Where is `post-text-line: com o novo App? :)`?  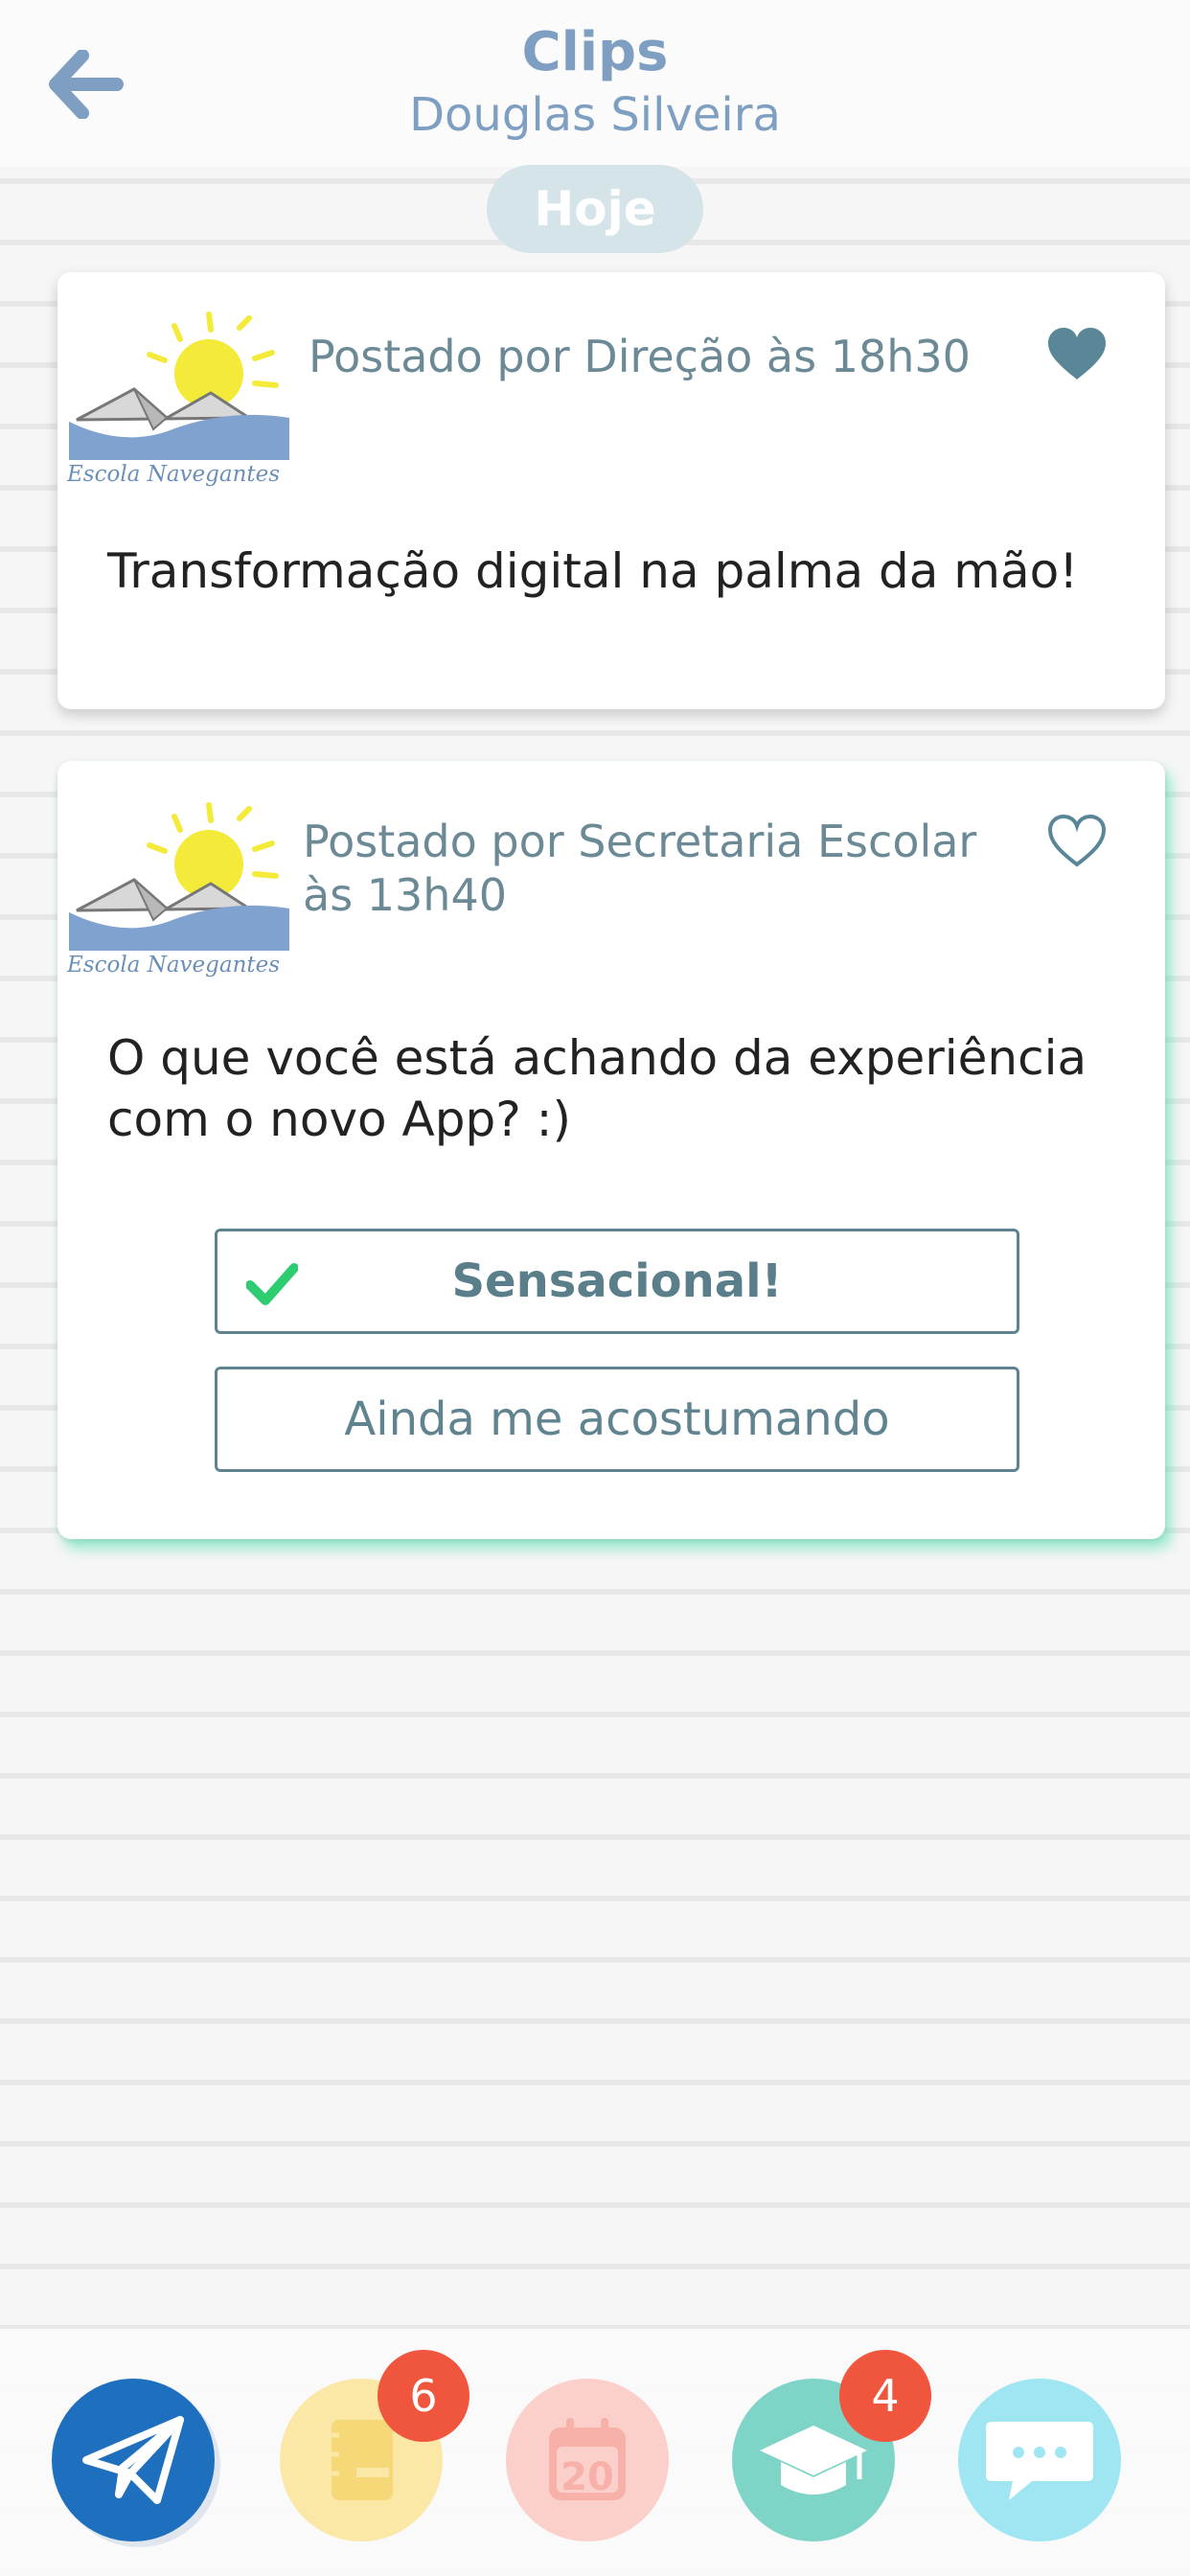
post-text-line: com o novo App? :) is located at coordinates (339, 1119).